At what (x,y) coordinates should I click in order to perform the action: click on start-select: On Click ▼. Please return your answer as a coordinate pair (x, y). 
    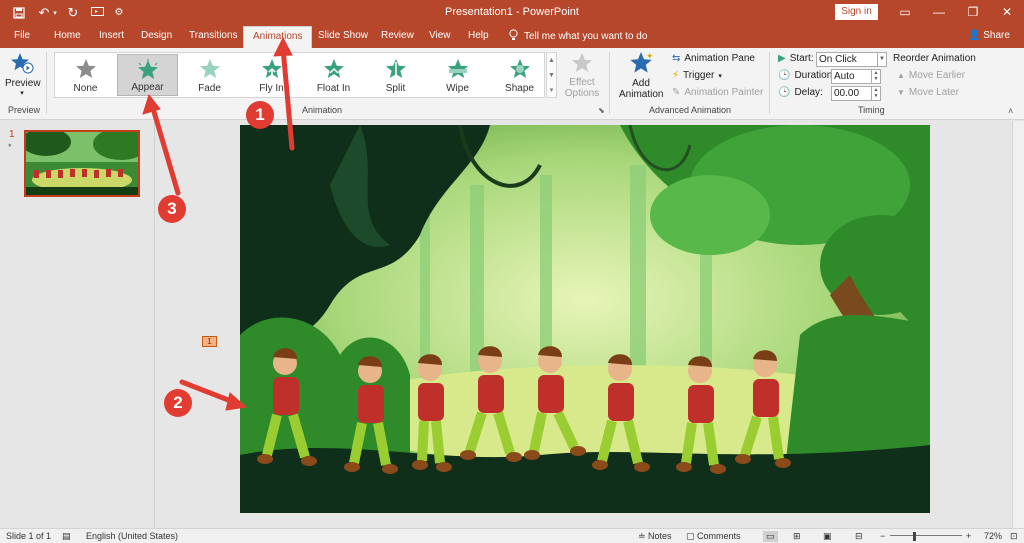
    Looking at the image, I should click on (851, 59).